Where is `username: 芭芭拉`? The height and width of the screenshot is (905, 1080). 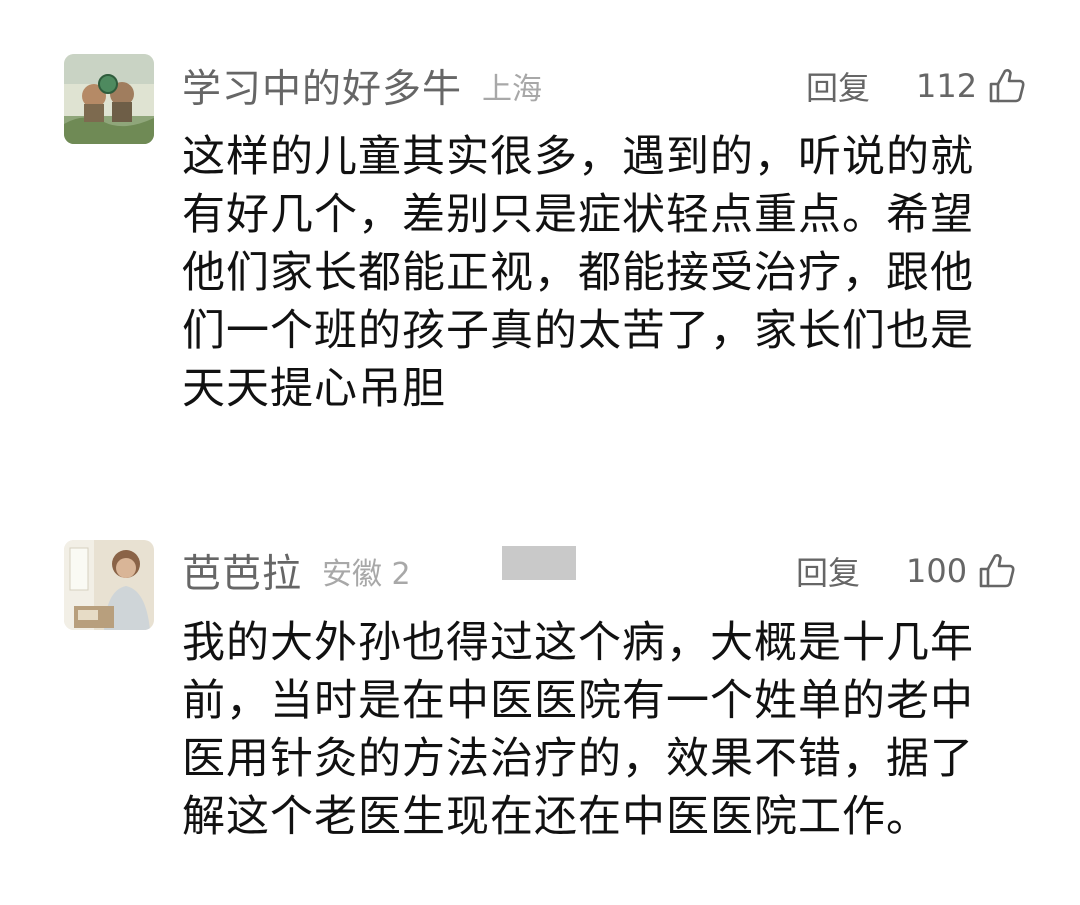
username: 芭芭拉 is located at coordinates (242, 571).